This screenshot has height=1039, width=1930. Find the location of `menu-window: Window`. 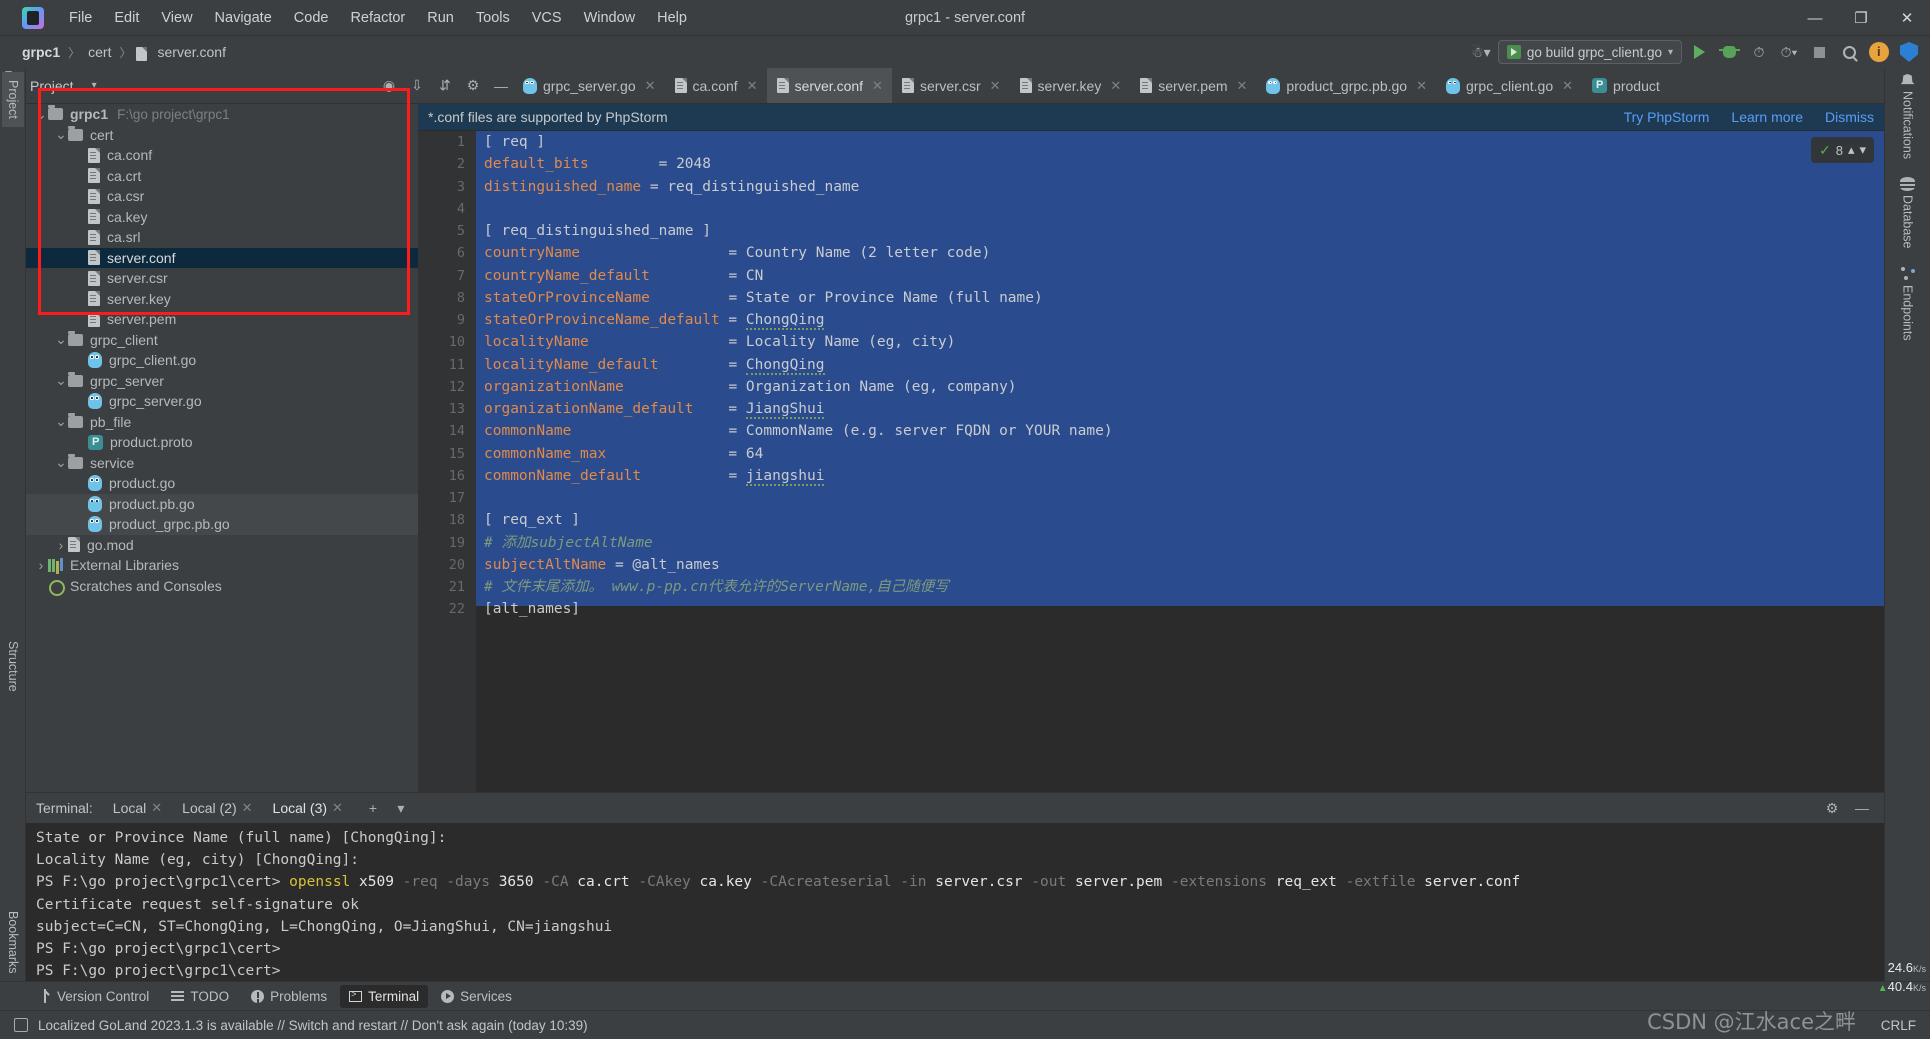

menu-window: Window is located at coordinates (610, 18).